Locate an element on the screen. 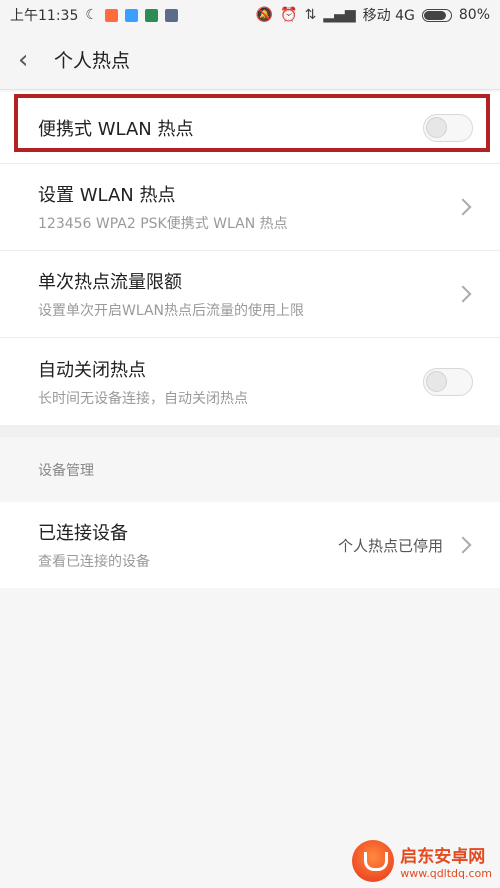 The height and width of the screenshot is (888, 500). device-management-header: 设备管理 is located at coordinates (250, 469).